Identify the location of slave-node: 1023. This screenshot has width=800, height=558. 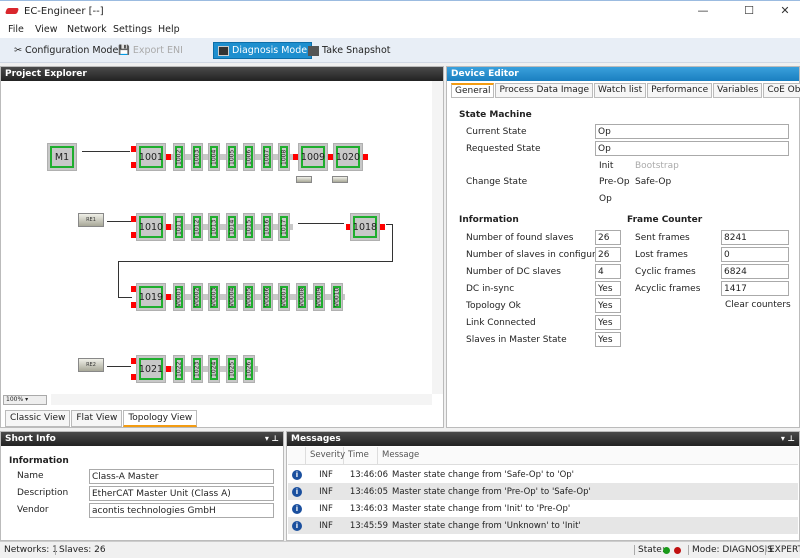
(196, 369).